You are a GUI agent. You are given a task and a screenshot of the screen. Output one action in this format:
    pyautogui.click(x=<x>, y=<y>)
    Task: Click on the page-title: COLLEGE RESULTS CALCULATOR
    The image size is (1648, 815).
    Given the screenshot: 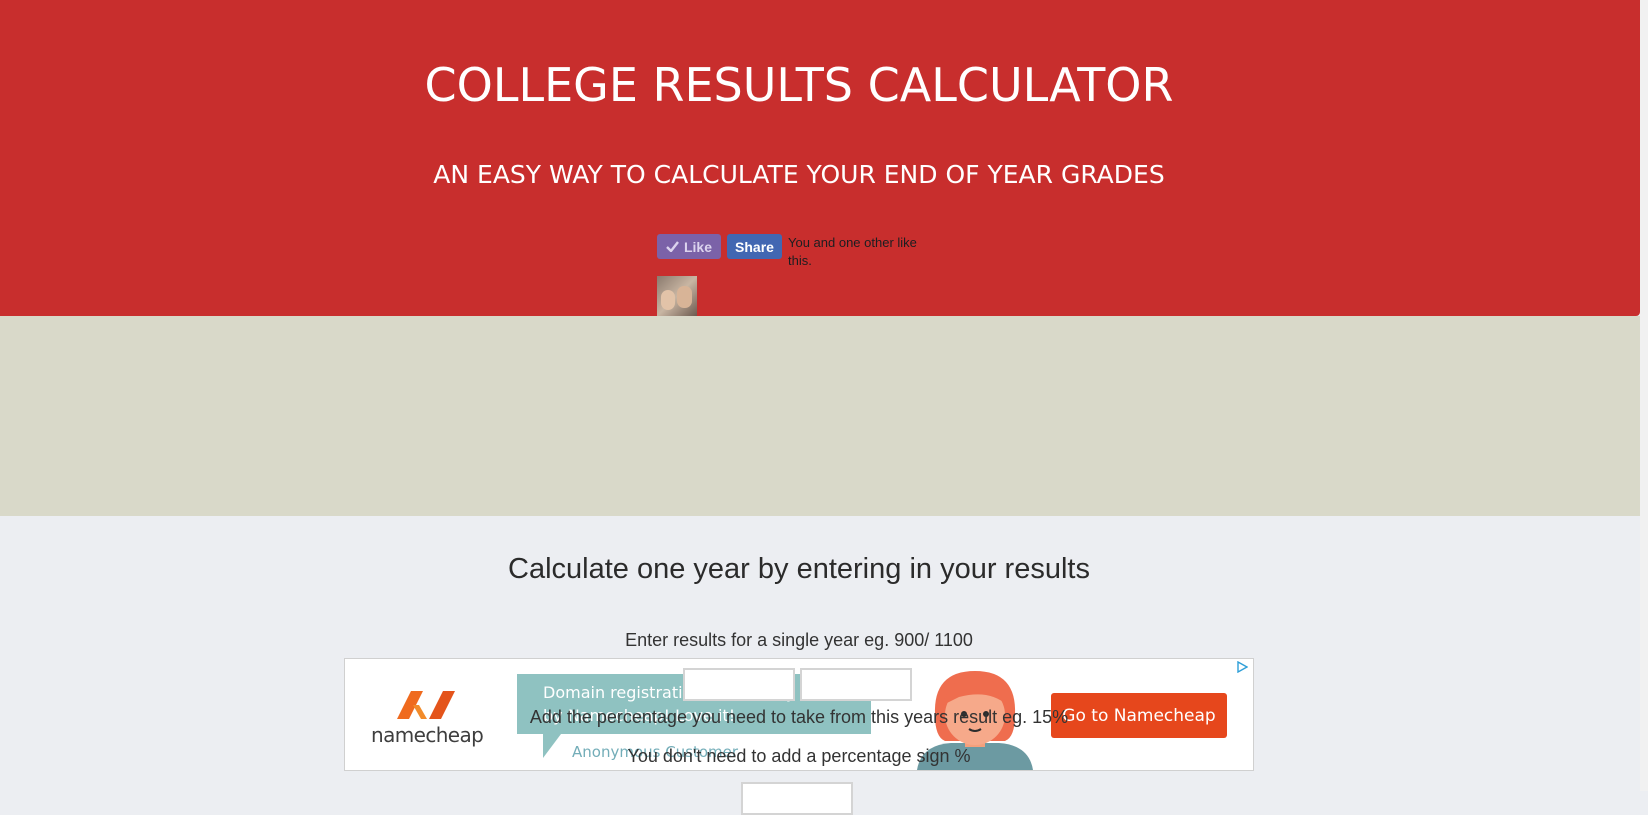 What is the action you would take?
    pyautogui.click(x=799, y=85)
    